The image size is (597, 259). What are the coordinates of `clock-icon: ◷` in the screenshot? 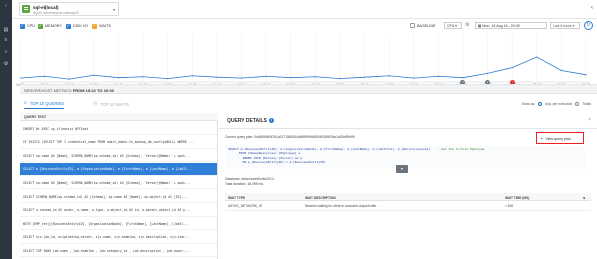 It's located at (95, 104).